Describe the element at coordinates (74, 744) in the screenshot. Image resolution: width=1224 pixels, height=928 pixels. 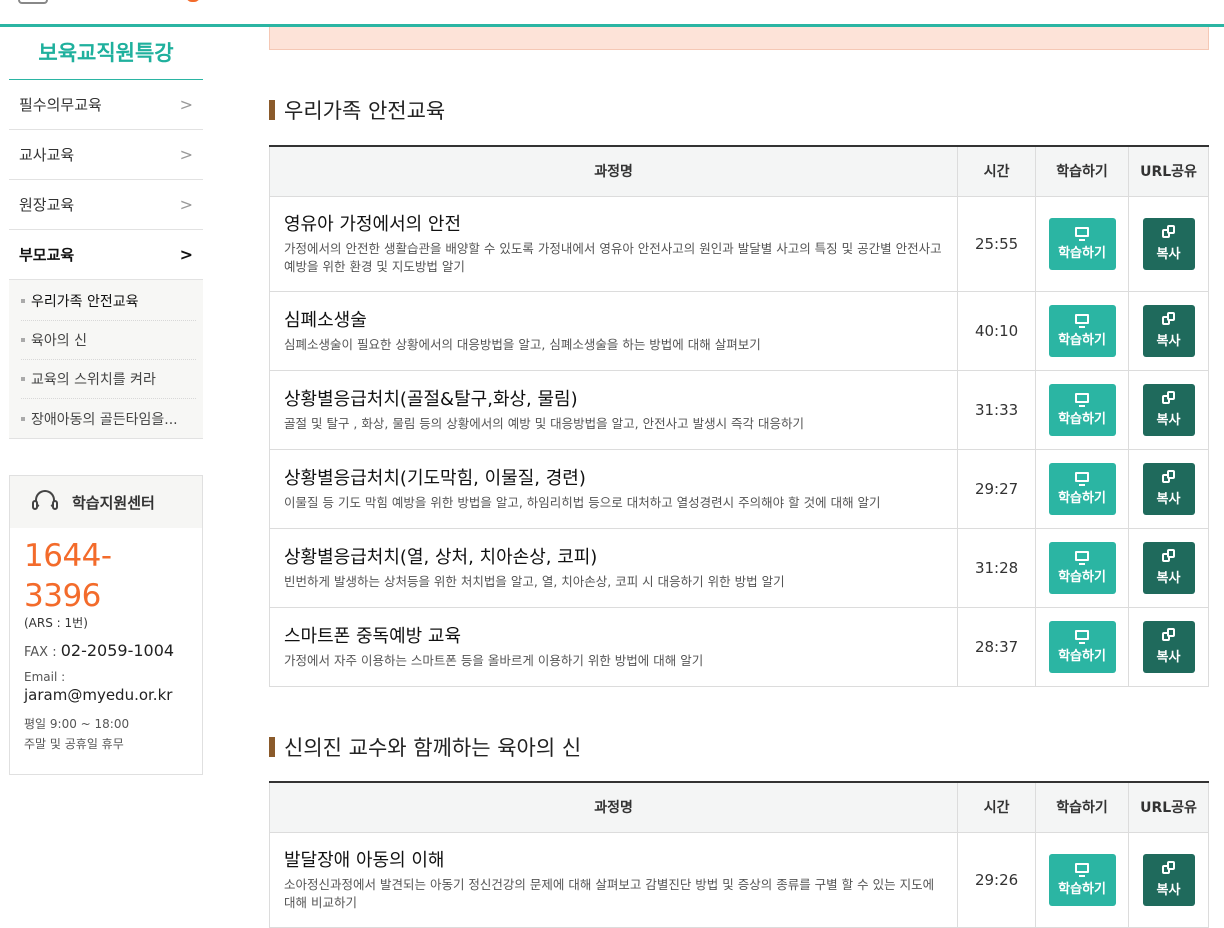
I see `hours-weekend: 주말 및 공휴일 휴무` at that location.